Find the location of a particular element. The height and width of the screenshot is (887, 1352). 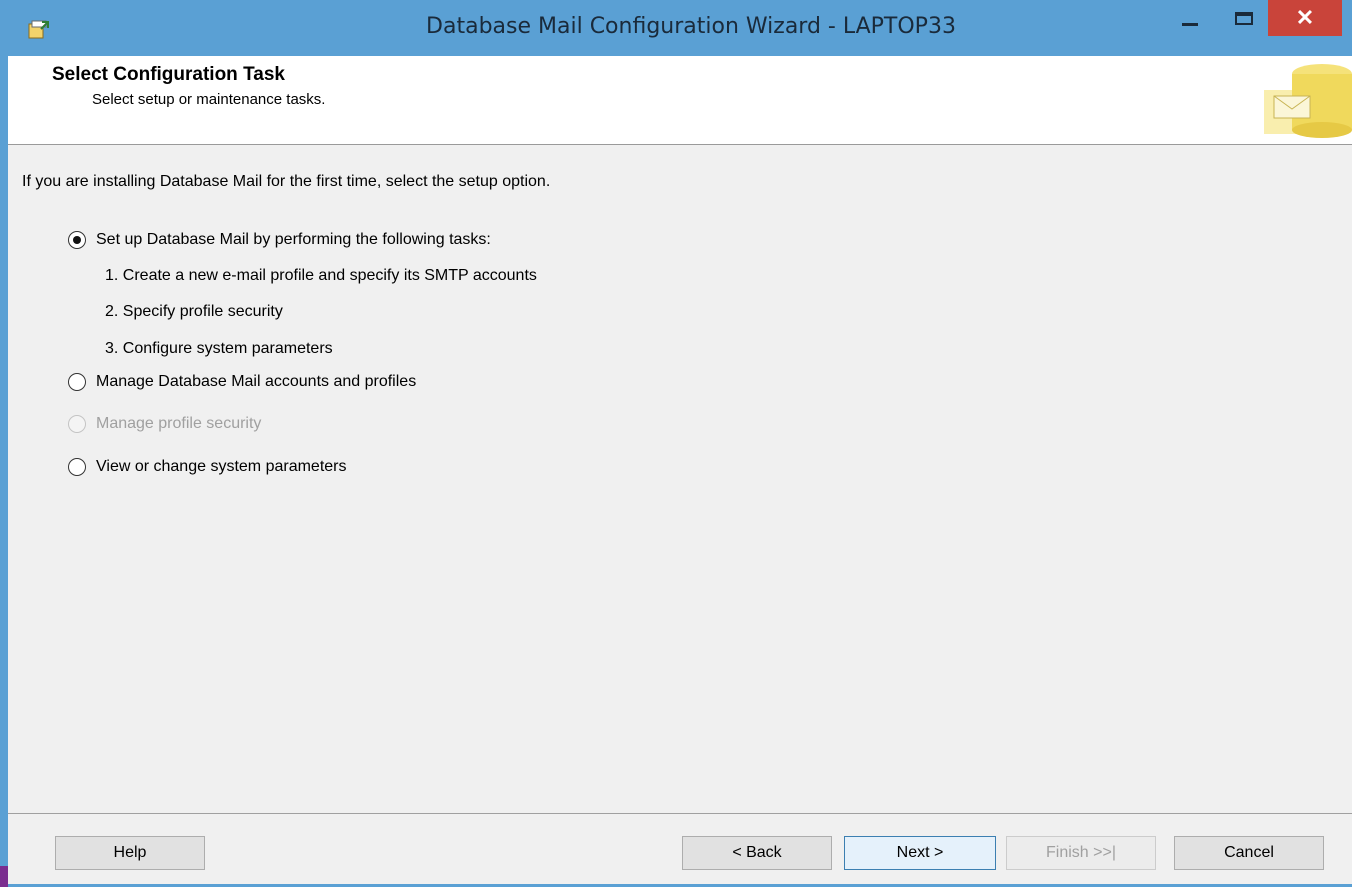

maximize-icon is located at coordinates (1244, 18).